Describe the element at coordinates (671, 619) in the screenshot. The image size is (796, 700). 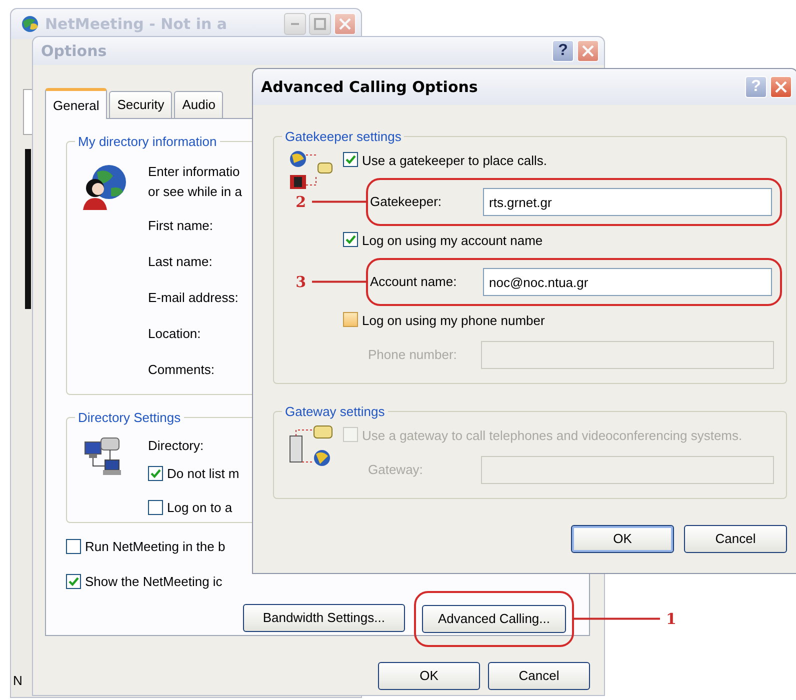
I see `annotation-number: 1` at that location.